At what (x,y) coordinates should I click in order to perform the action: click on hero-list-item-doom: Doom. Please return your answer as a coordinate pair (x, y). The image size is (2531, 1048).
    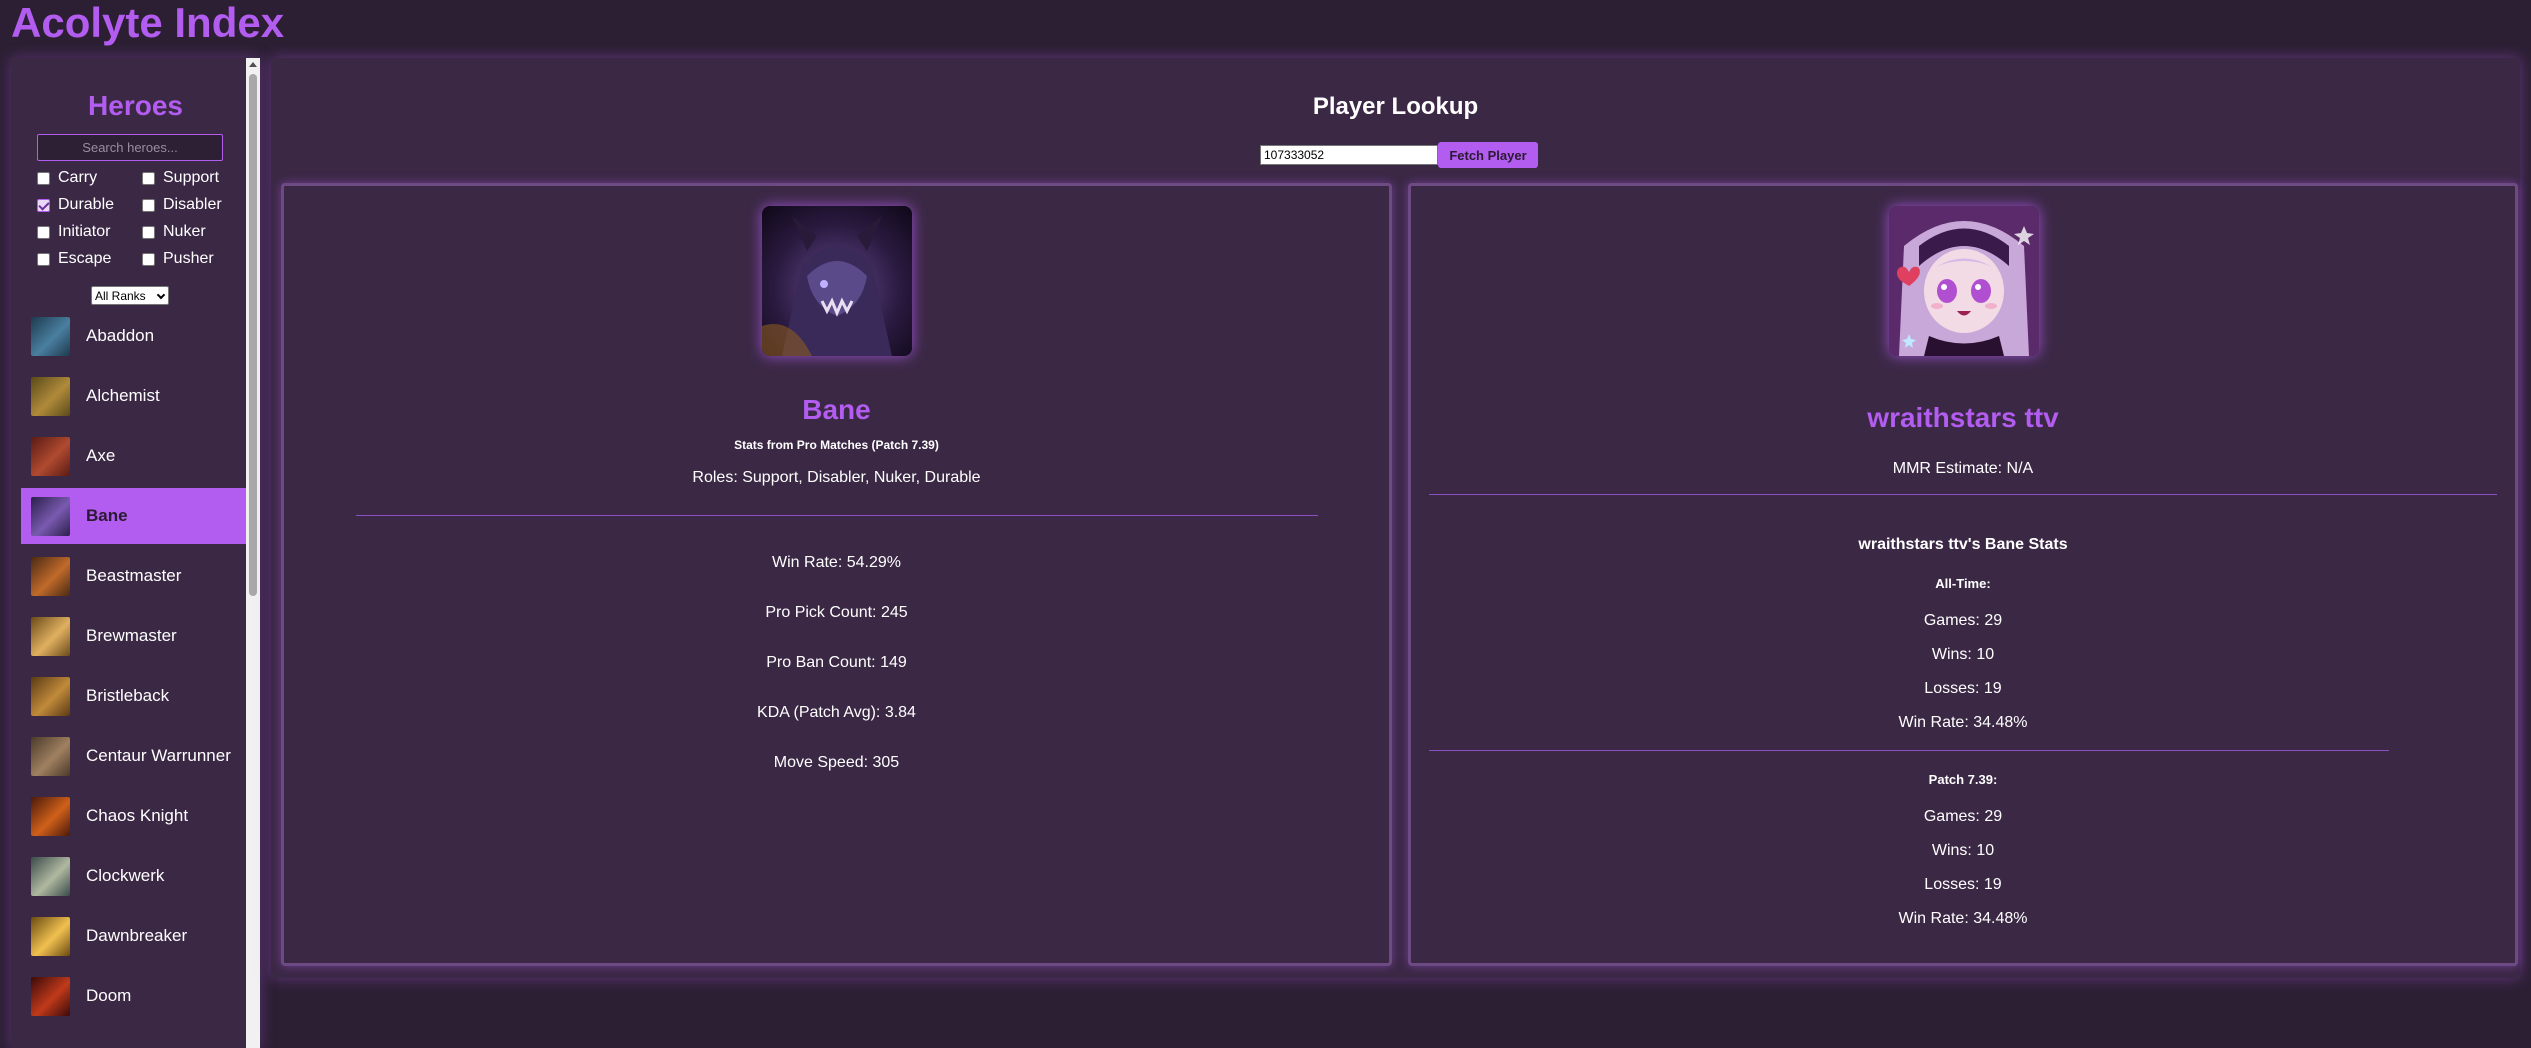
    Looking at the image, I should click on (134, 996).